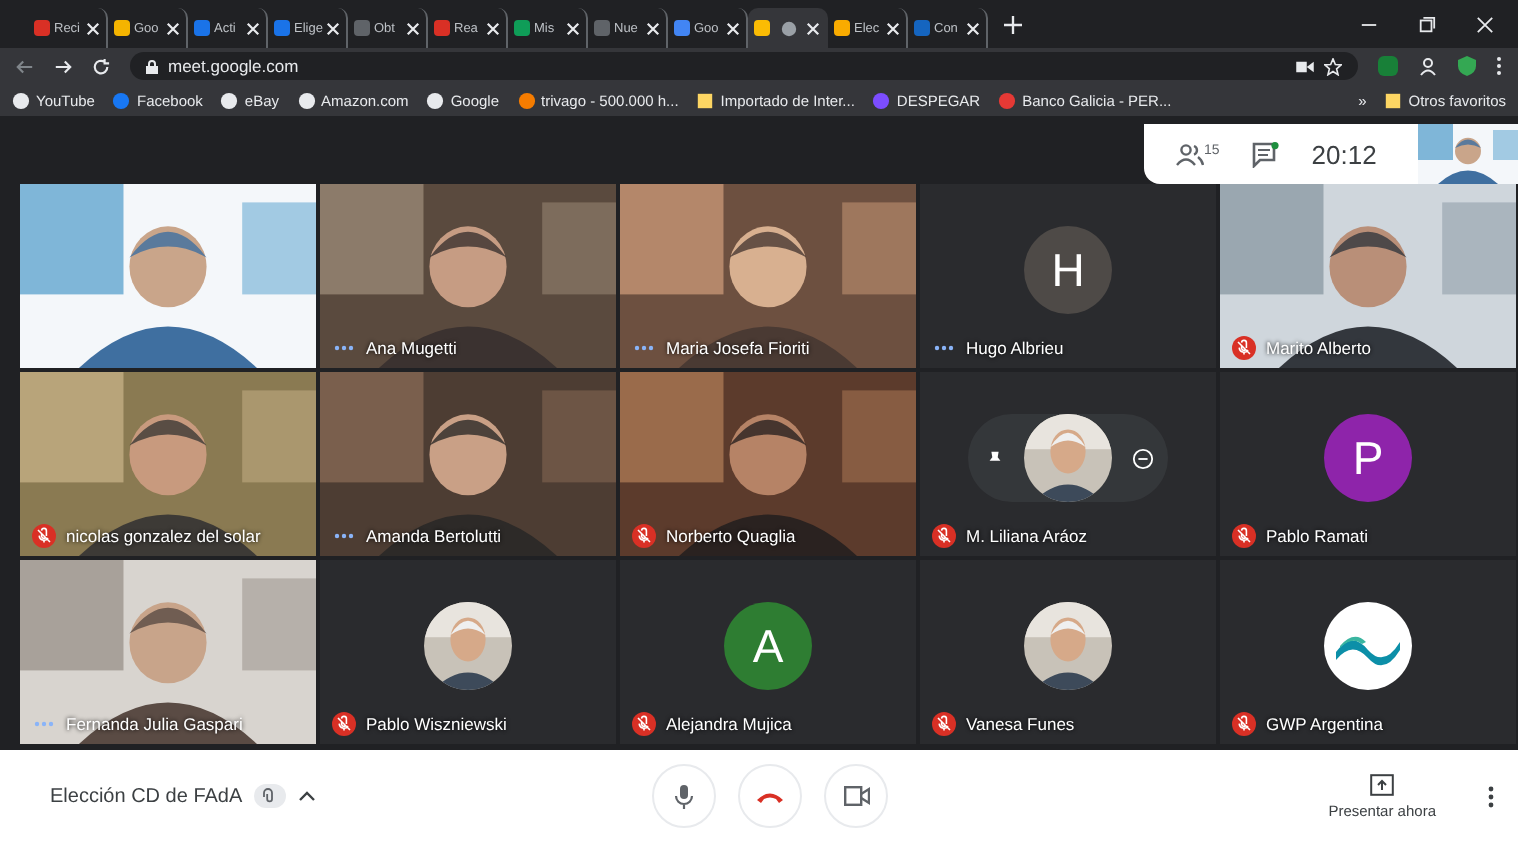 This screenshot has width=1518, height=842. What do you see at coordinates (1428, 66) in the screenshot?
I see `profile-icon` at bounding box center [1428, 66].